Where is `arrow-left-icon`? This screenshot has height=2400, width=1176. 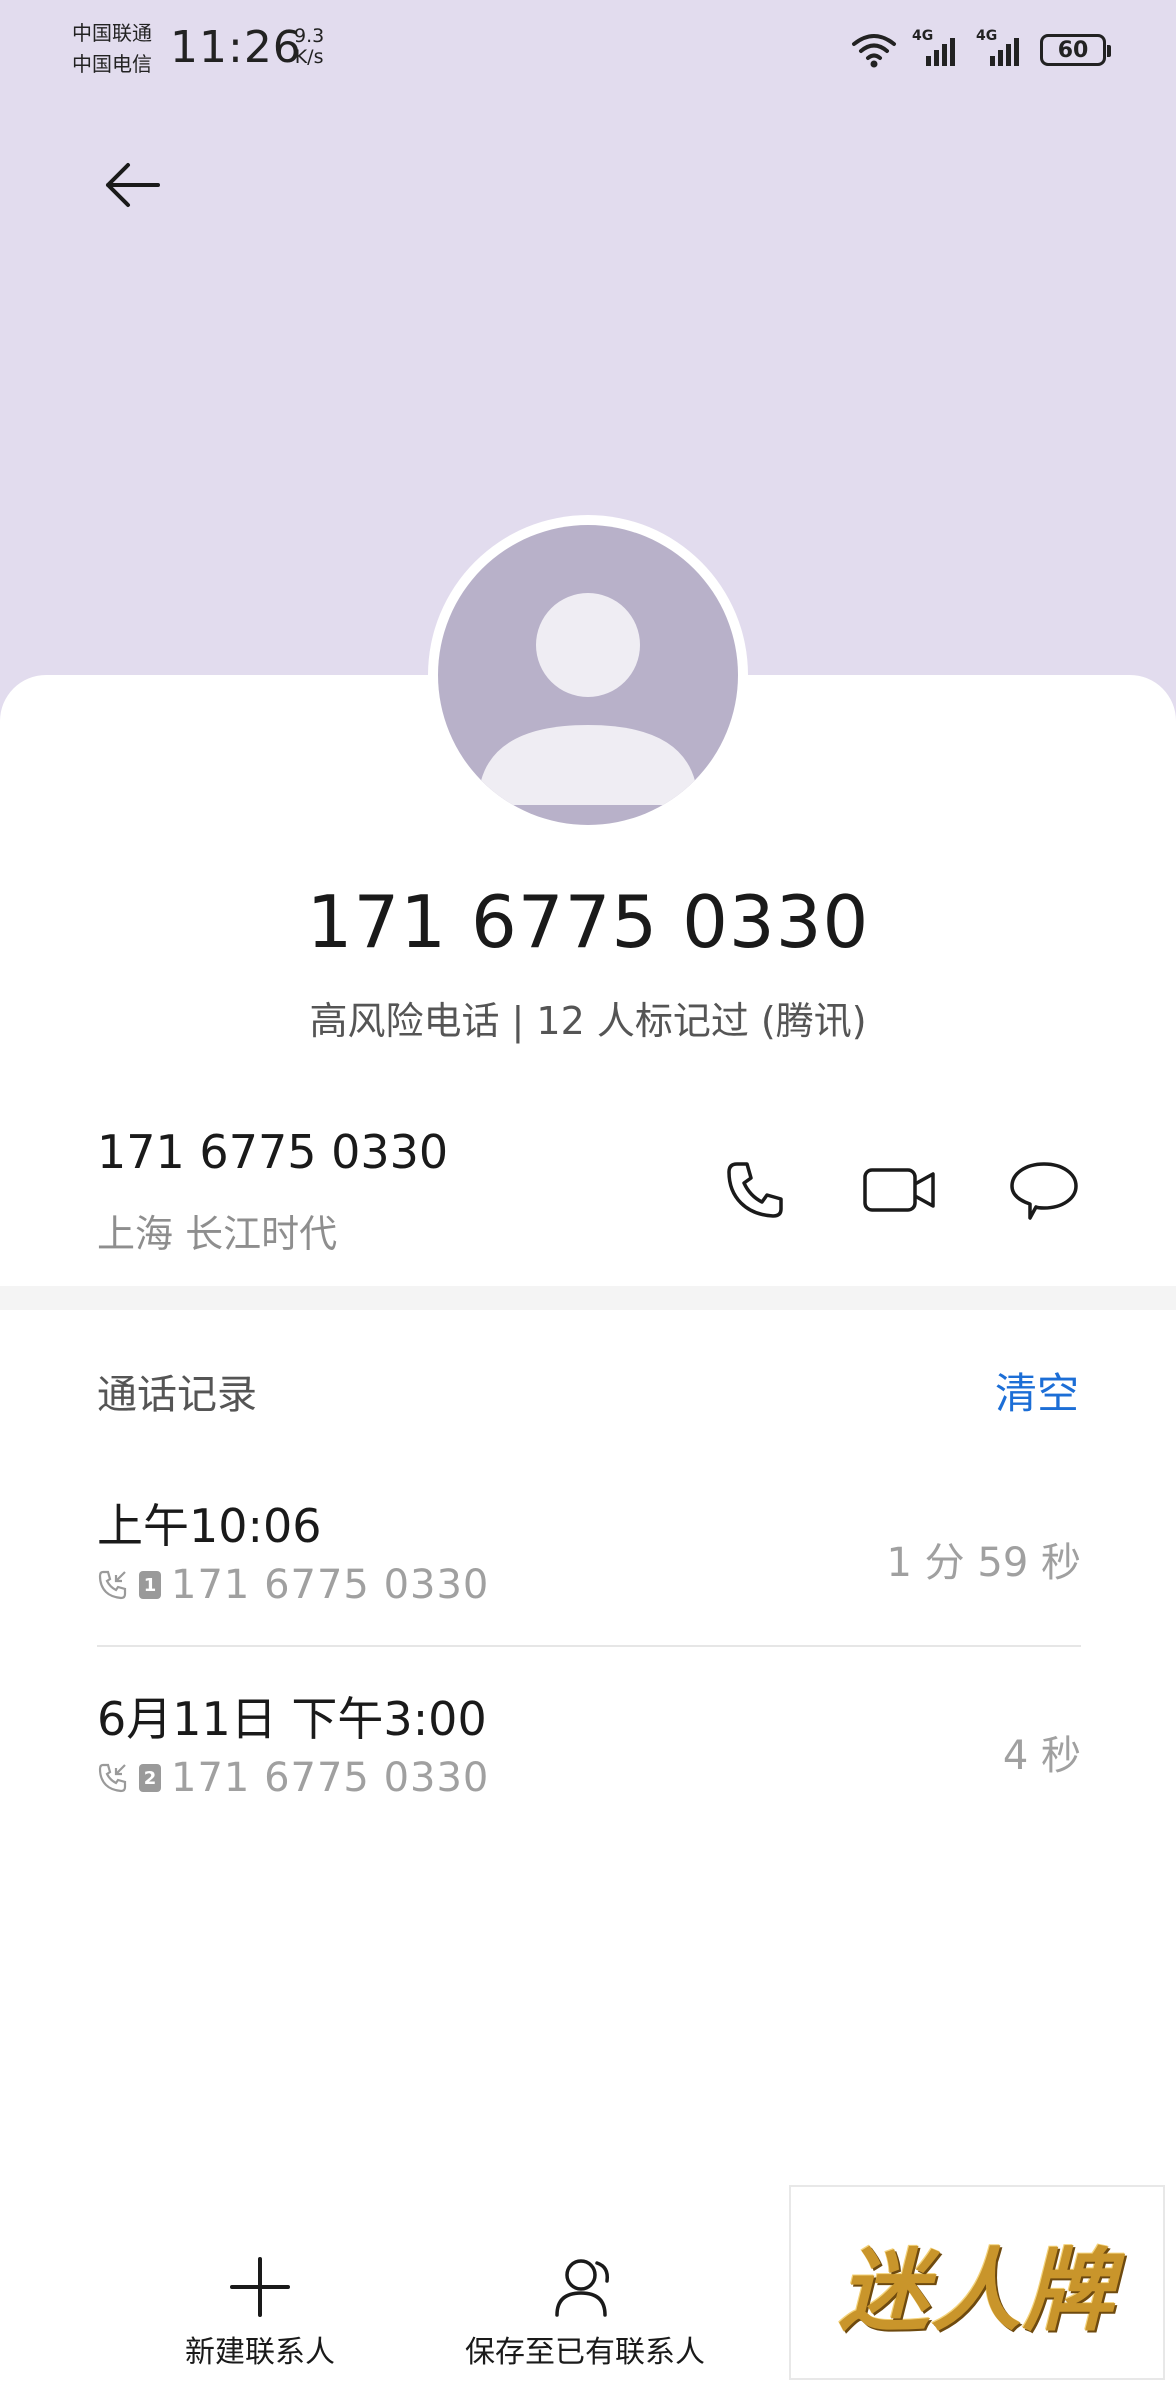
arrow-left-icon is located at coordinates (133, 185).